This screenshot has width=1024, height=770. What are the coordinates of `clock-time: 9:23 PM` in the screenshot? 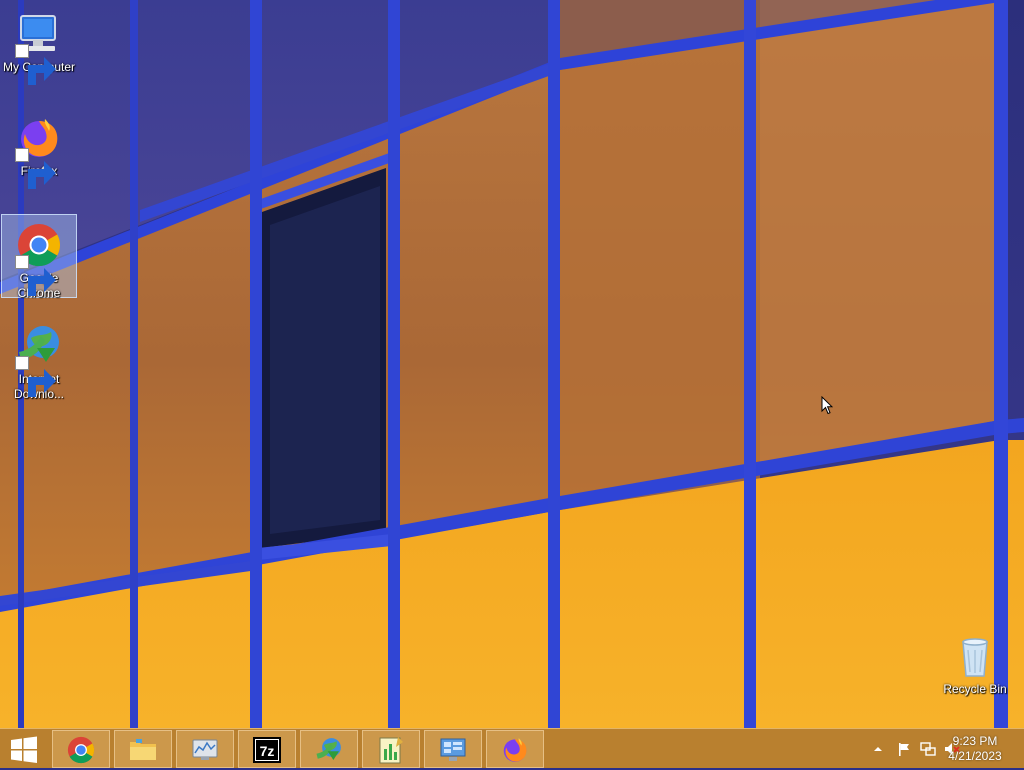 It's located at (975, 741).